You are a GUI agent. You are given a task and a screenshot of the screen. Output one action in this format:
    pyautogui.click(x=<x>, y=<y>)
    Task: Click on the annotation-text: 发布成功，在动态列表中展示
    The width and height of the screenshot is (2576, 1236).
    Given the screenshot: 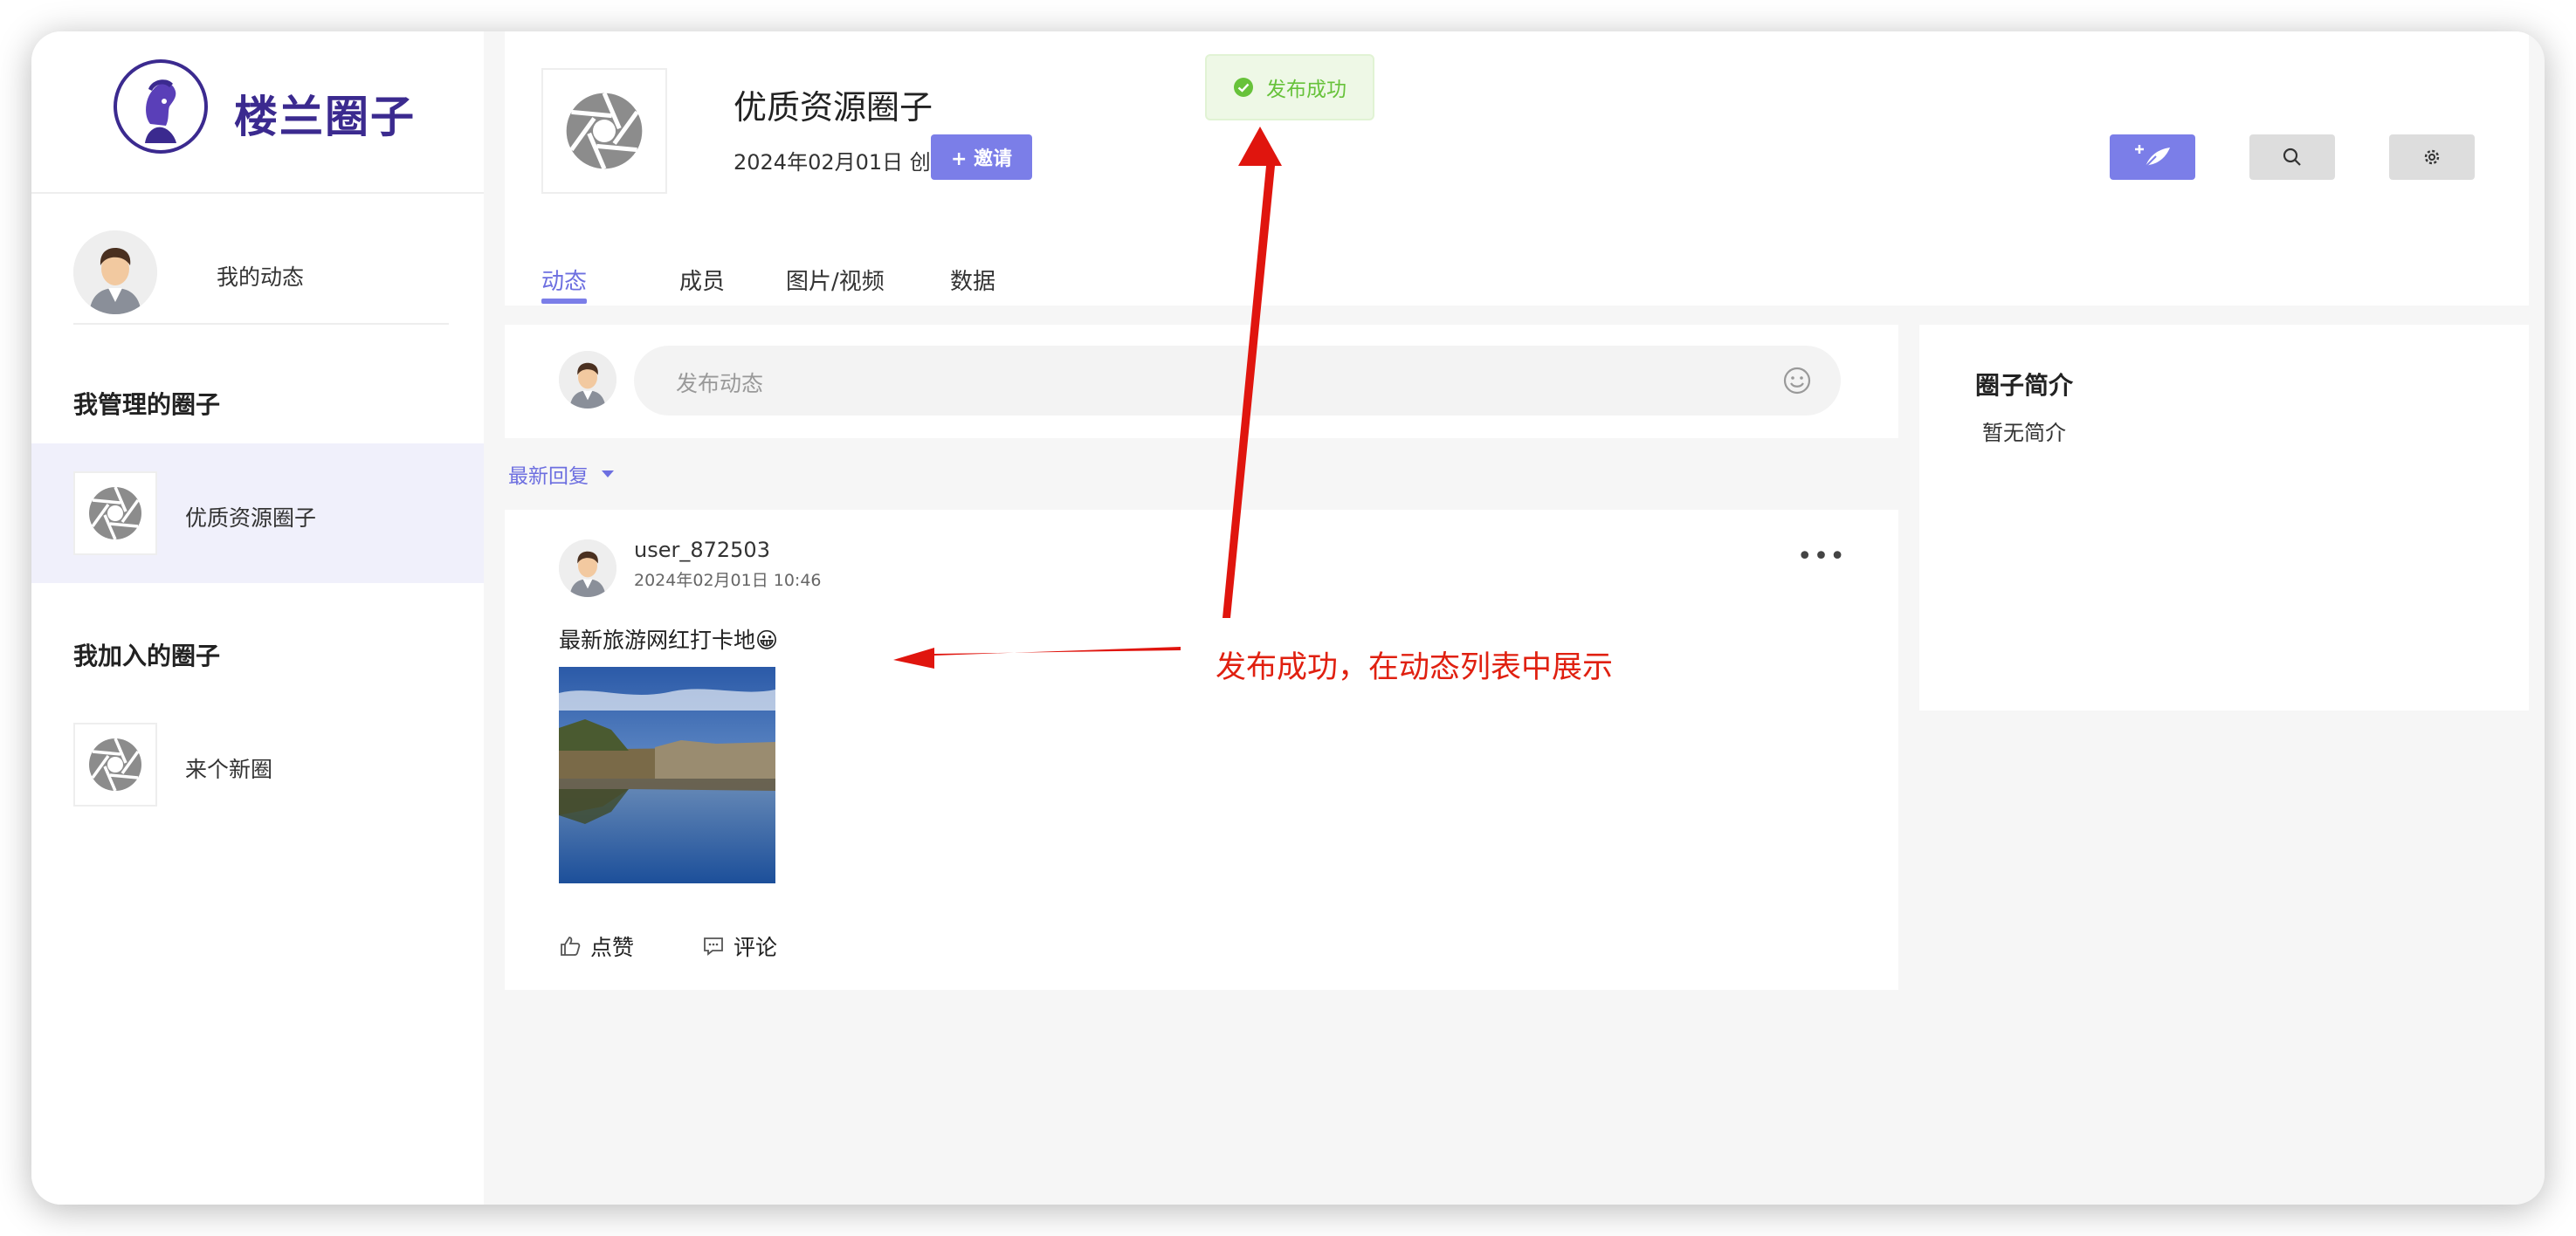 What is the action you would take?
    pyautogui.click(x=1415, y=667)
    